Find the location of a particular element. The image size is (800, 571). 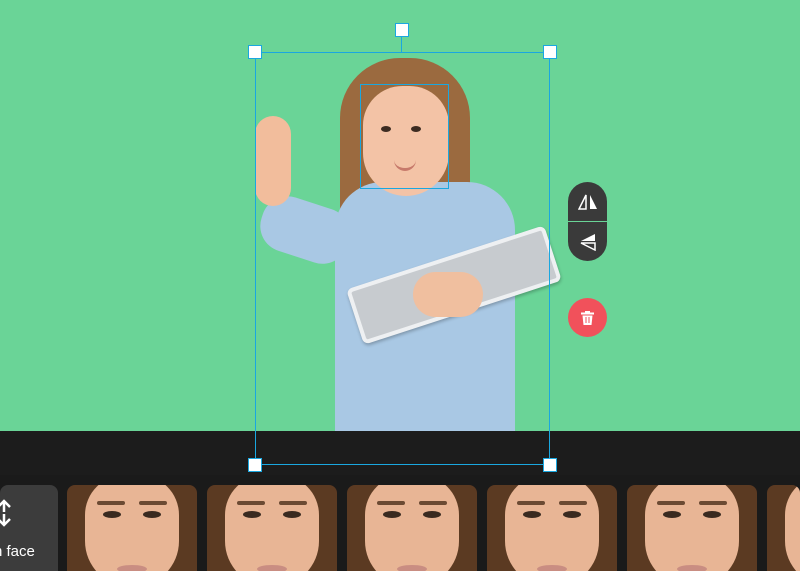

resize-handle-top-right is located at coordinates (550, 52).